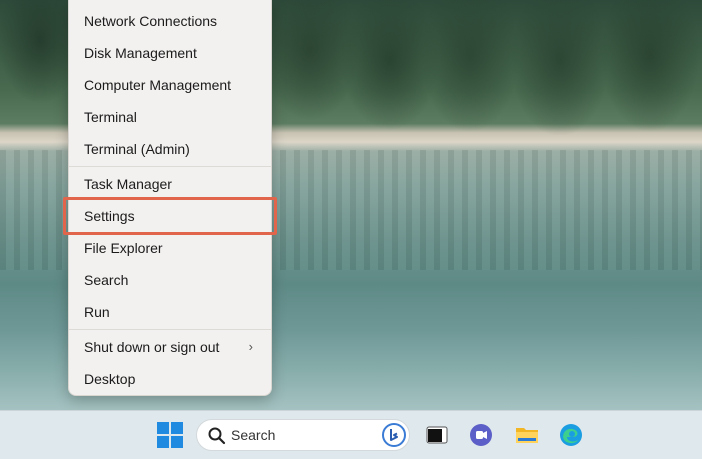 The width and height of the screenshot is (702, 459). What do you see at coordinates (170, 117) in the screenshot?
I see `menu-item-terminal: Terminal` at bounding box center [170, 117].